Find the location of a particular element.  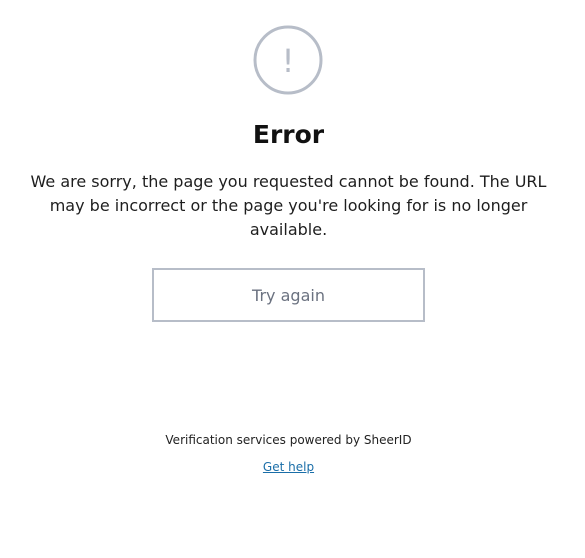

page-title: Error is located at coordinates (288, 134).